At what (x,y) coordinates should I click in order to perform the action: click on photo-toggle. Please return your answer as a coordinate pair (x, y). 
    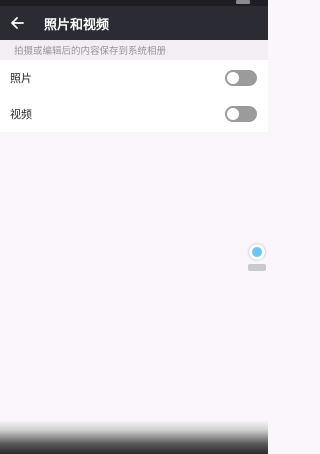
    Looking at the image, I should click on (241, 78).